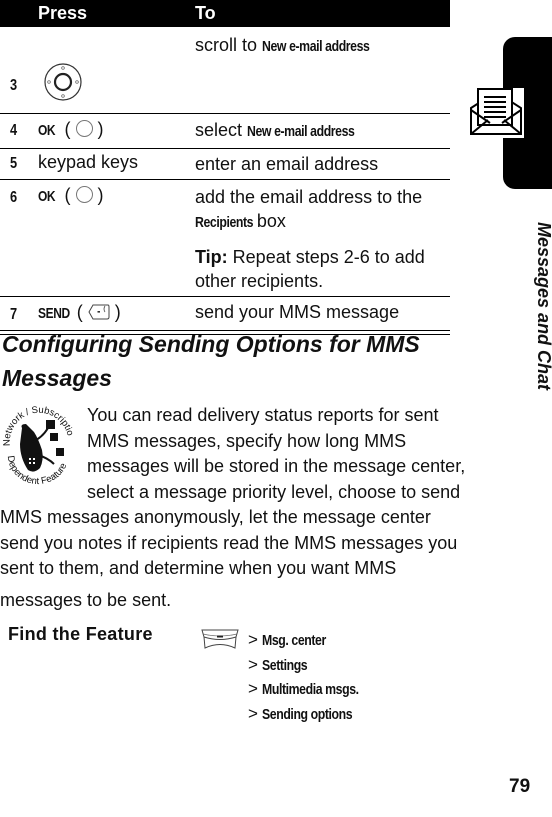 This screenshot has height=817, width=552. I want to click on step-number: 3, so click(14, 85).